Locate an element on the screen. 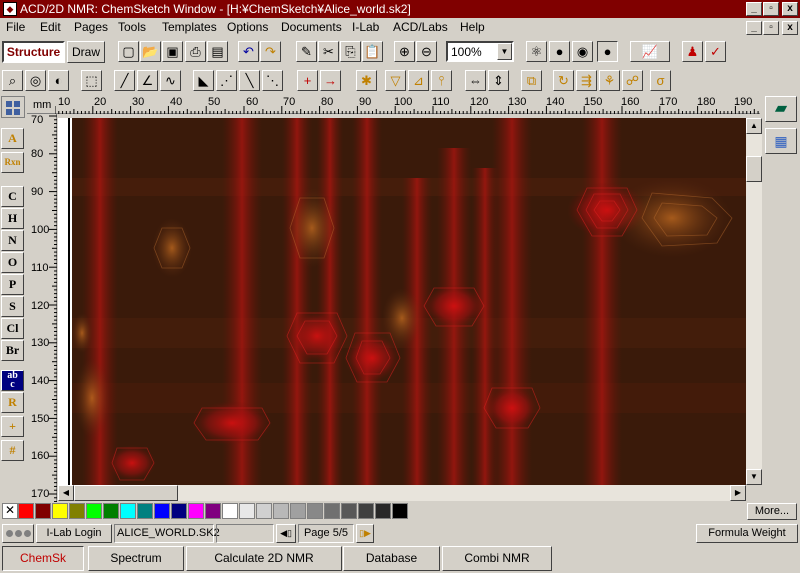  wedge-bond-icon: ◣ is located at coordinates (203, 80).